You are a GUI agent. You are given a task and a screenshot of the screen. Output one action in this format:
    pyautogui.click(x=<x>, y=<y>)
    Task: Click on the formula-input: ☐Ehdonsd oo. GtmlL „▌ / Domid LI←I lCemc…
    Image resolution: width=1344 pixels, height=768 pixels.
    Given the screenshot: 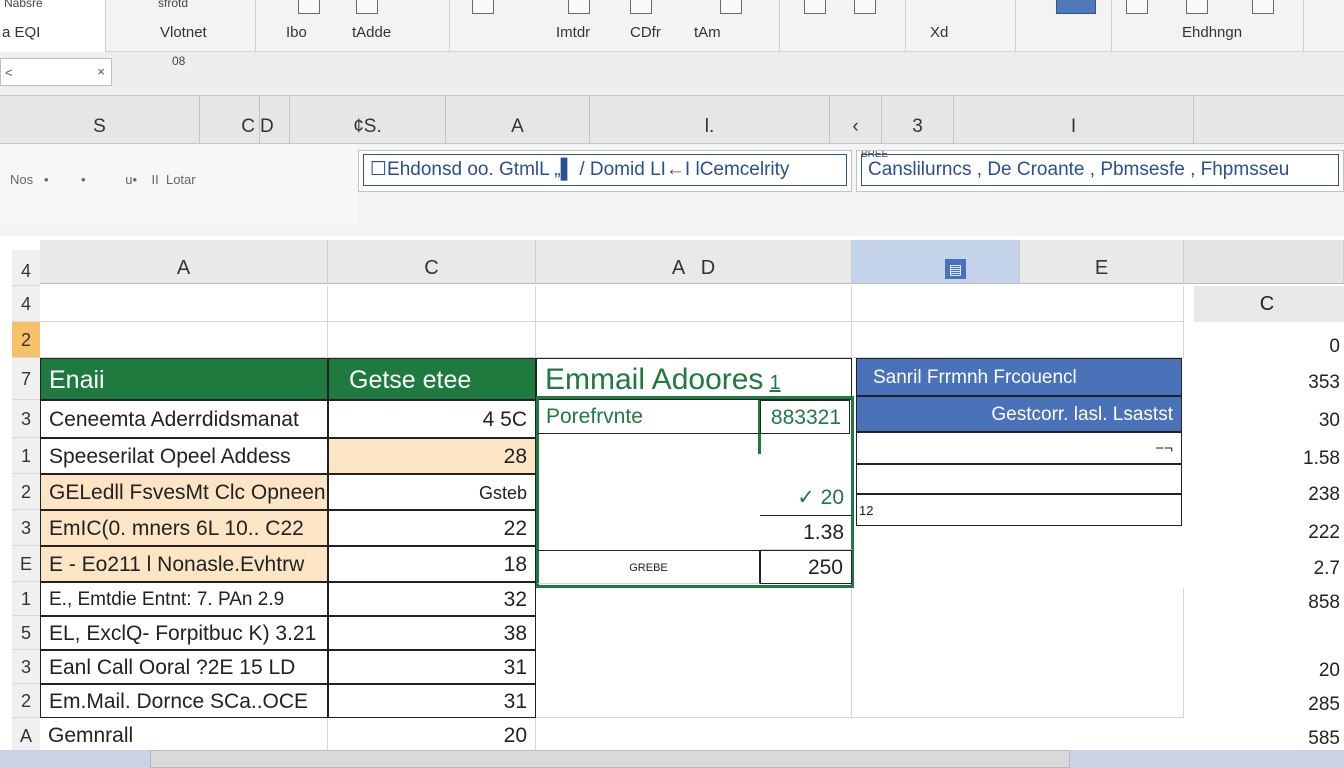 What is the action you would take?
    pyautogui.click(x=605, y=171)
    